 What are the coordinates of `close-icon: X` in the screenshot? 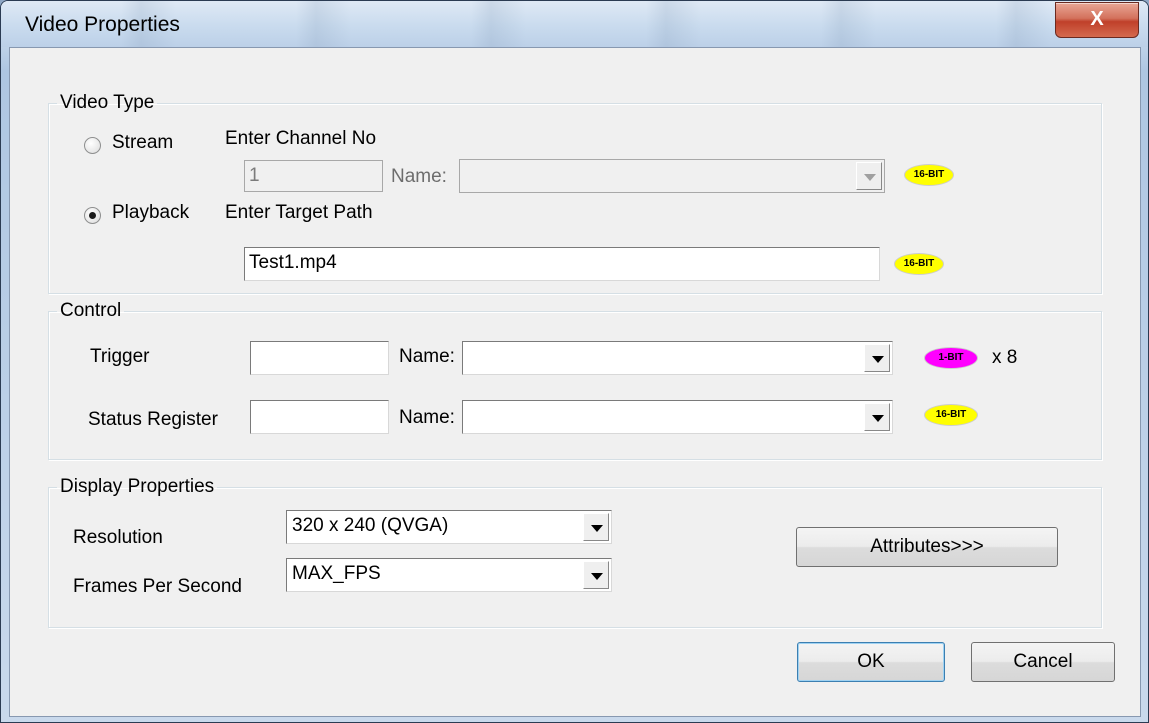 It's located at (1097, 19).